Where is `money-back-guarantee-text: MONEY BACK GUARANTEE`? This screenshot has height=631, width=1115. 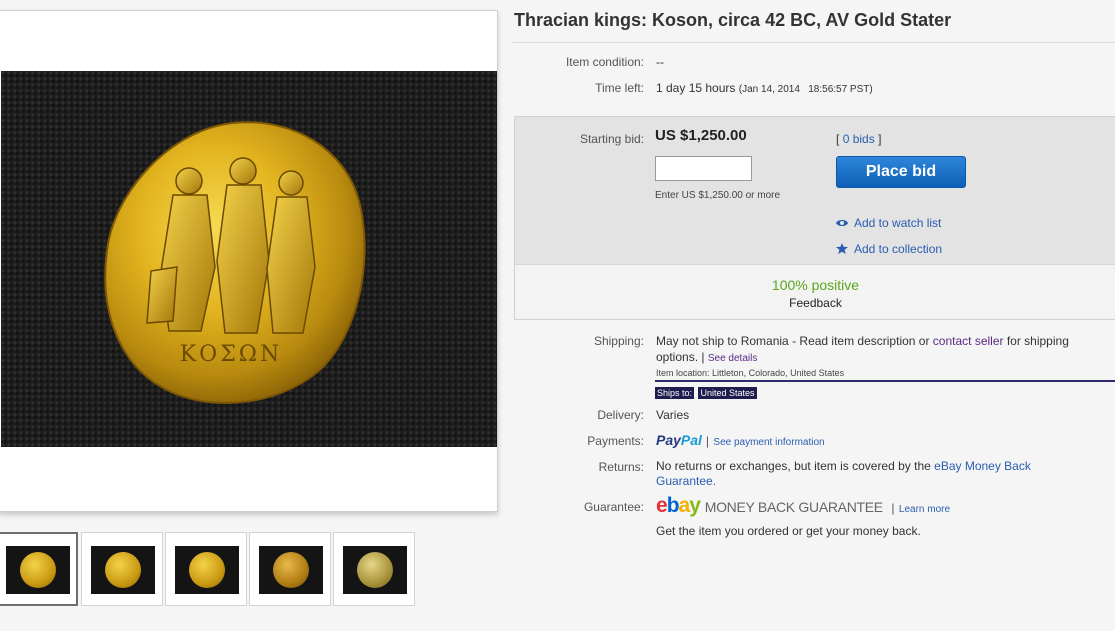 money-back-guarantee-text: MONEY BACK GUARANTEE is located at coordinates (793, 507).